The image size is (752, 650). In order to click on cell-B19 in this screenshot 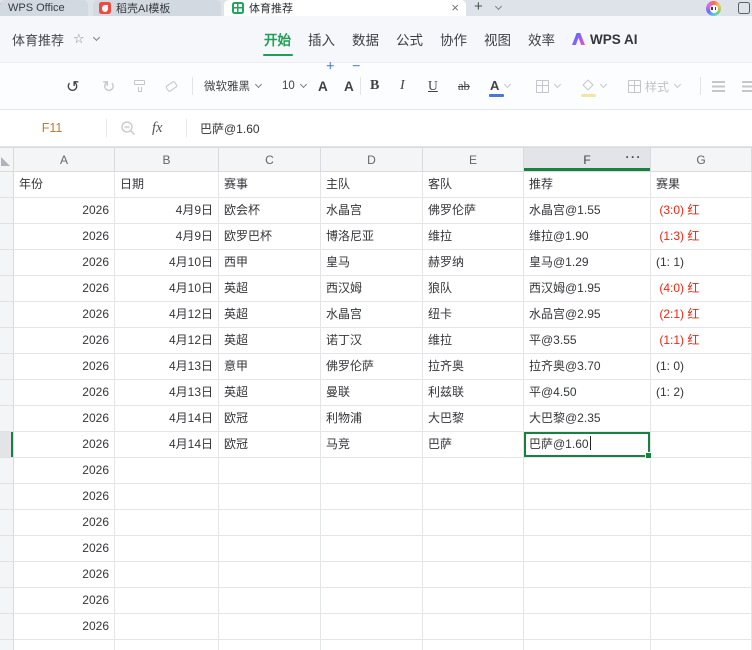, I will do `click(167, 645)`.